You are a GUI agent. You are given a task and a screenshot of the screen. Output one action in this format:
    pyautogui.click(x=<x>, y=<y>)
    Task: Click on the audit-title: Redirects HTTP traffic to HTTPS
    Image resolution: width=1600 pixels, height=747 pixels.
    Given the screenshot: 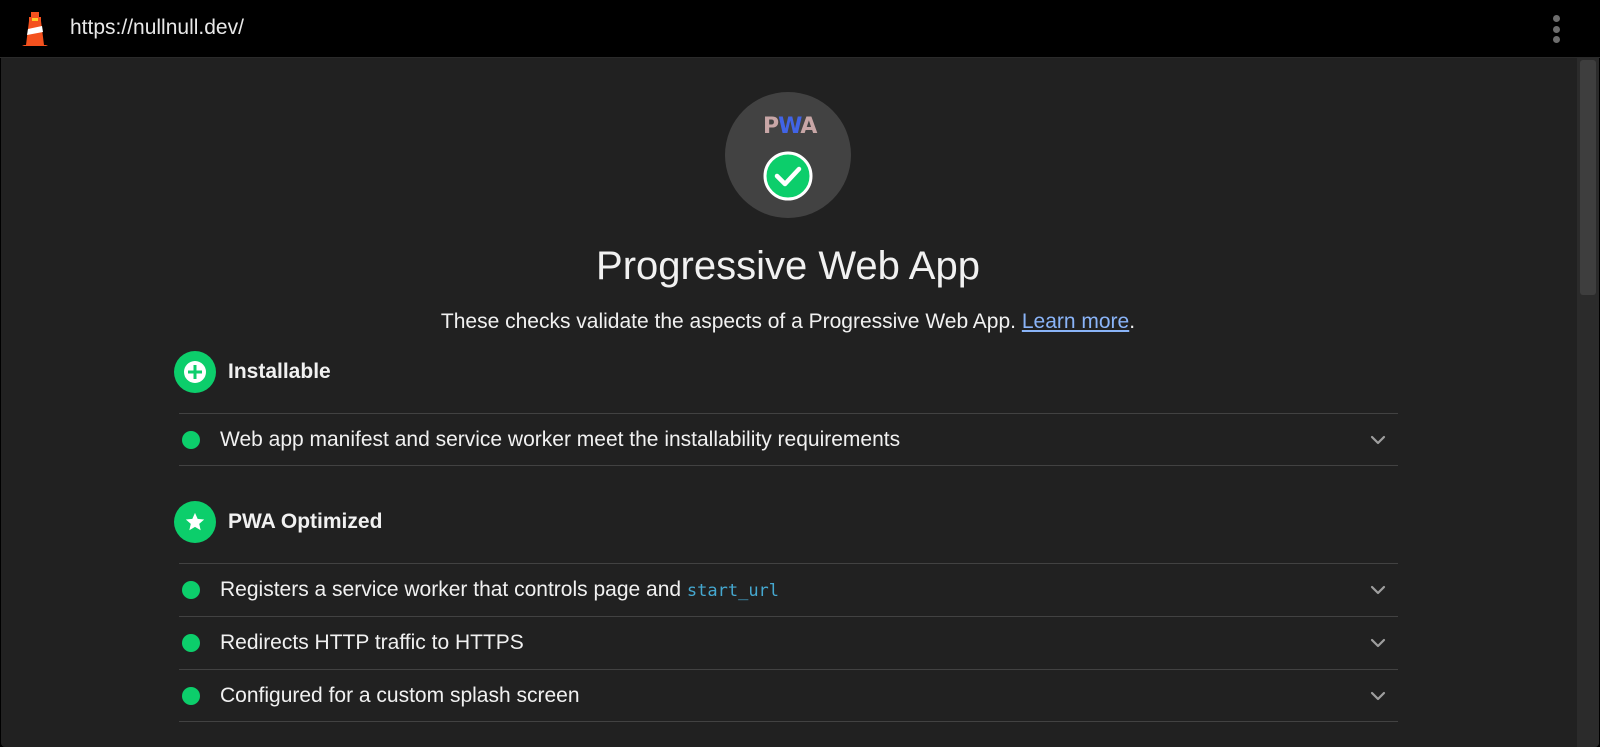 What is the action you would take?
    pyautogui.click(x=372, y=642)
    